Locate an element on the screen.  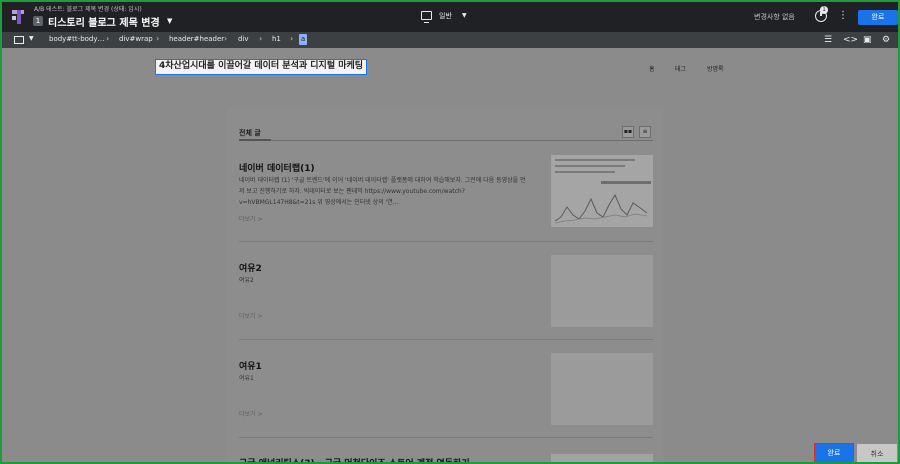
breadcrumb-item: h1 is located at coordinates (276, 39).